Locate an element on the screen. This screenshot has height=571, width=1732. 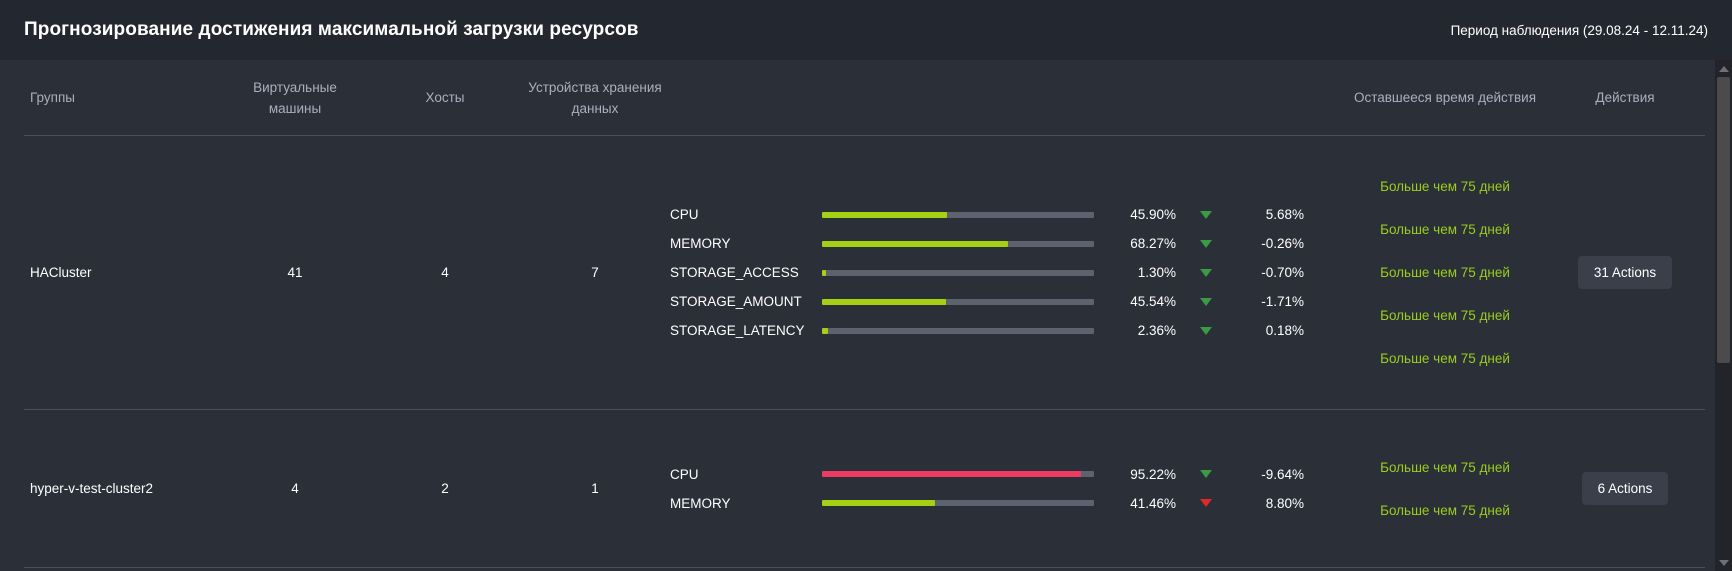
vertical-scrollbar is located at coordinates (1723, 315).